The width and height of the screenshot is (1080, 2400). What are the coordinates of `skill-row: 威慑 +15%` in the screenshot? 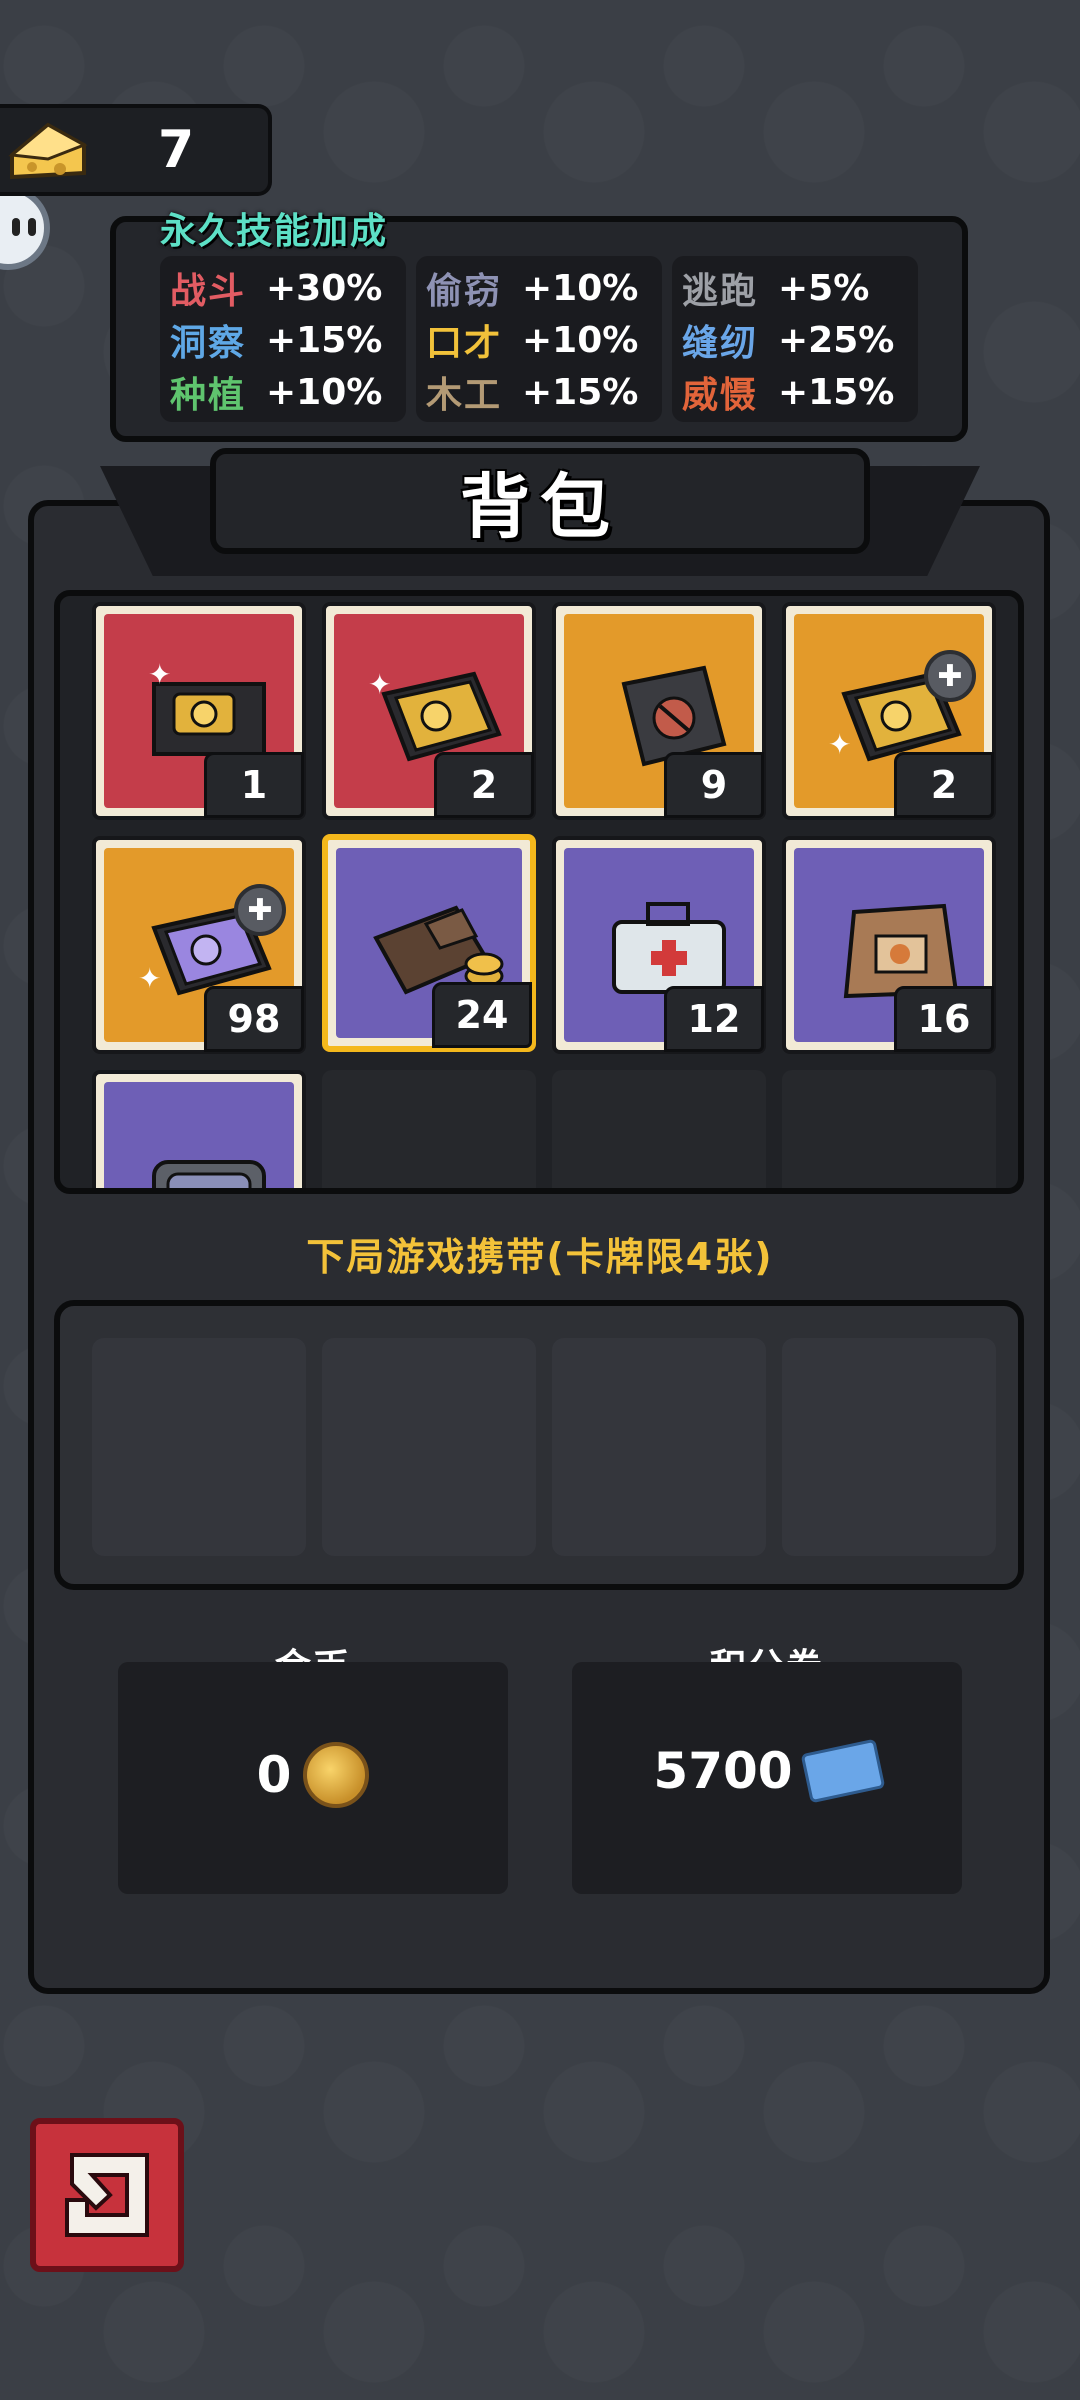 It's located at (795, 392).